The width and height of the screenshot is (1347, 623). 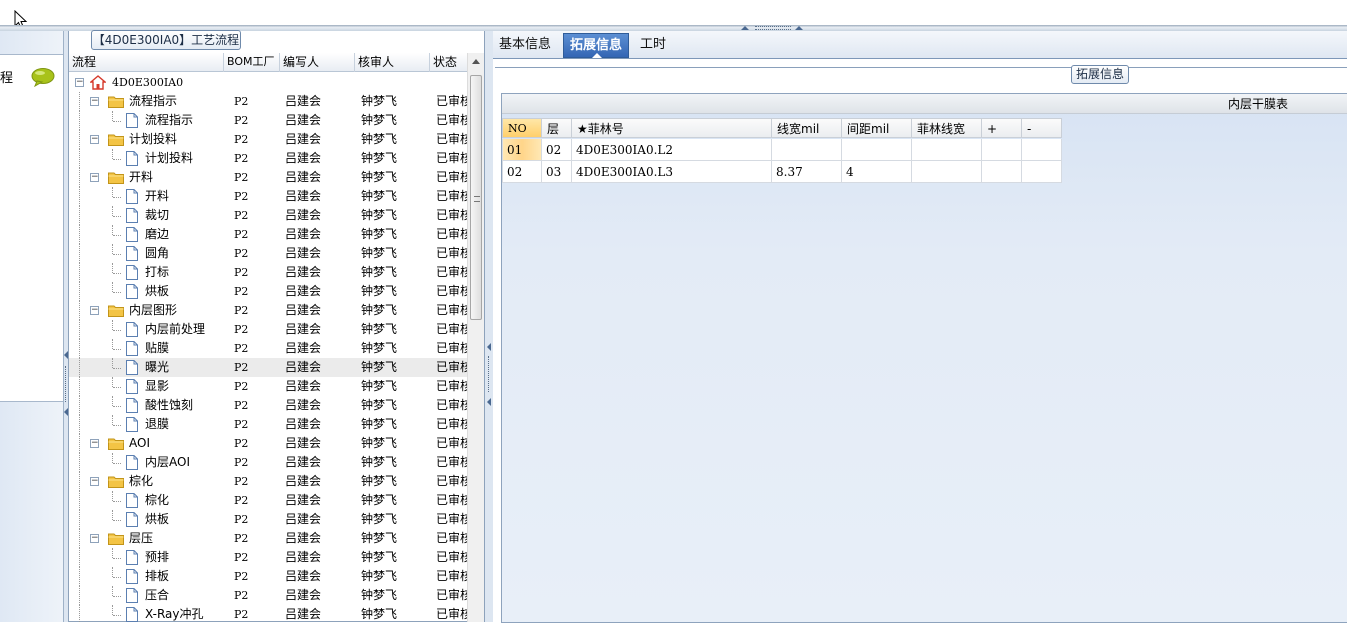 What do you see at coordinates (146, 348) in the screenshot?
I see `tree-node: 贴膜` at bounding box center [146, 348].